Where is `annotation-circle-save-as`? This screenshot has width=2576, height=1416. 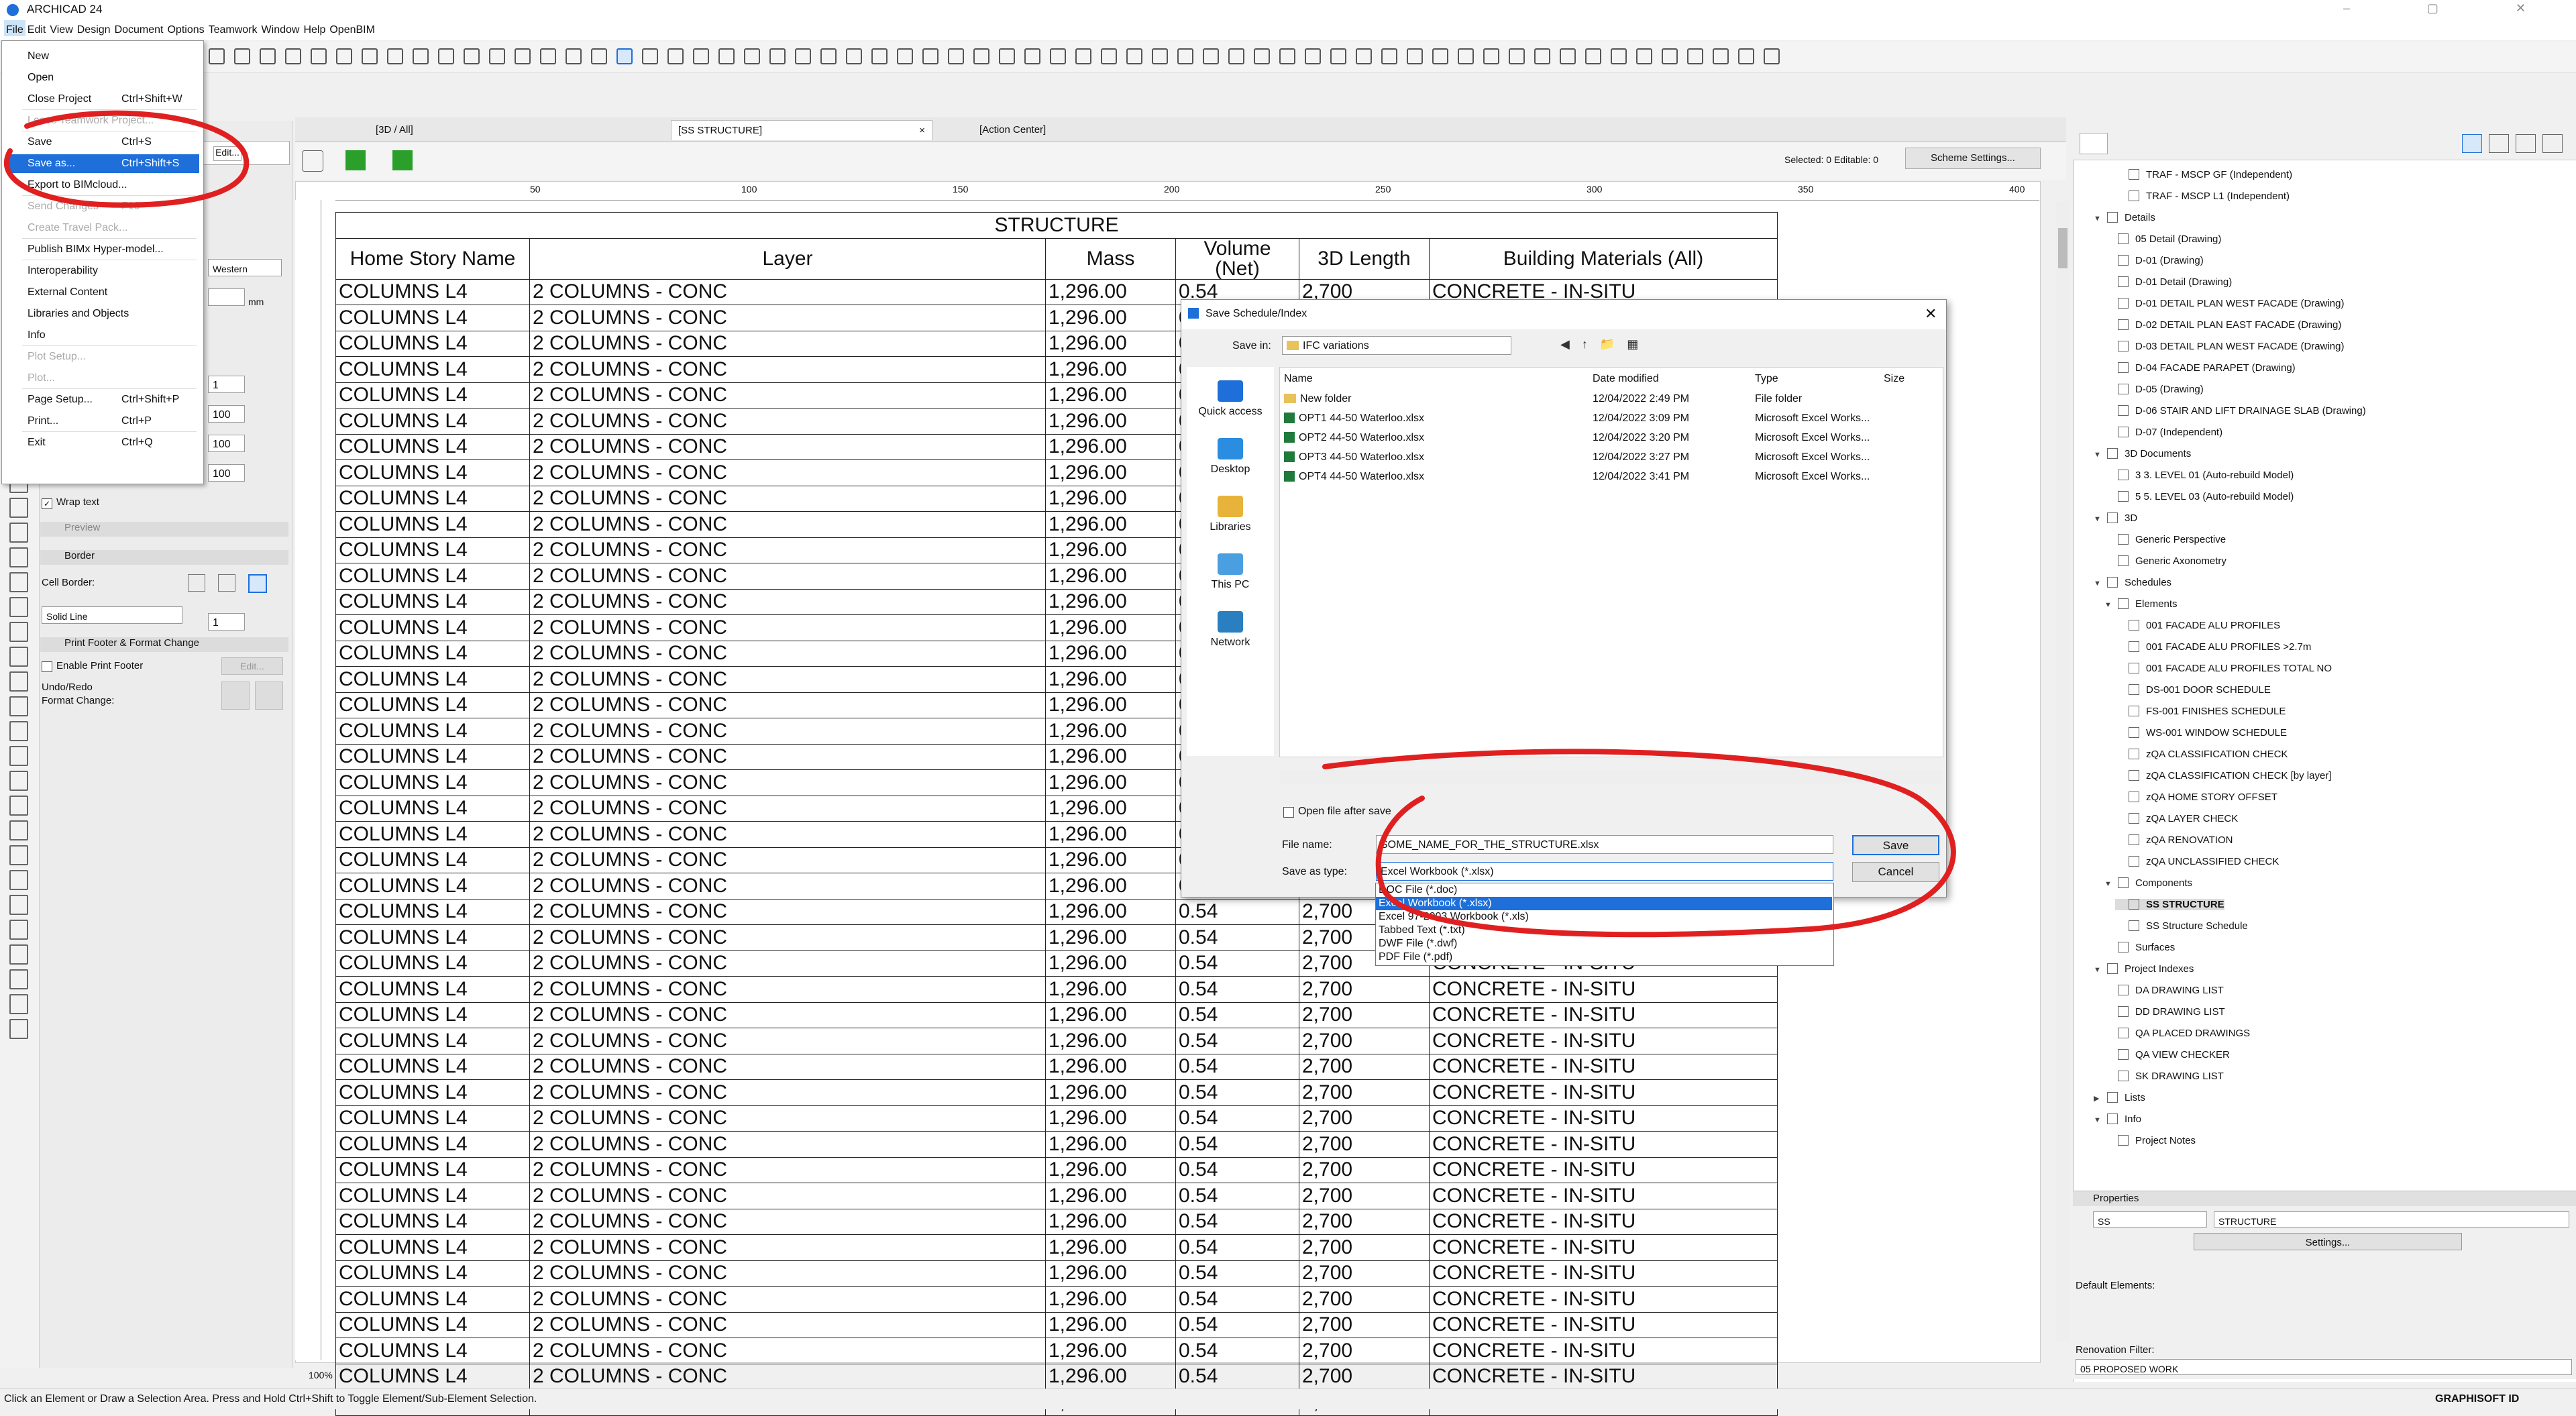
annotation-circle-save-as is located at coordinates (126, 159).